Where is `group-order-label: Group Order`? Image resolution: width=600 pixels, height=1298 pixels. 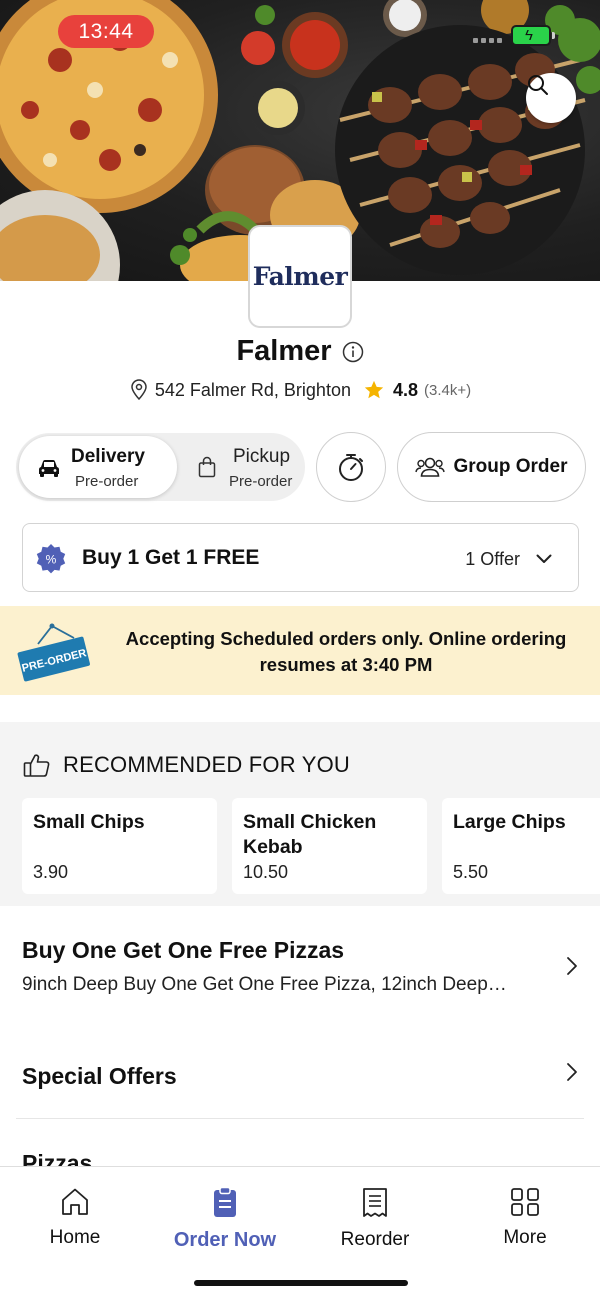 group-order-label: Group Order is located at coordinates (510, 466).